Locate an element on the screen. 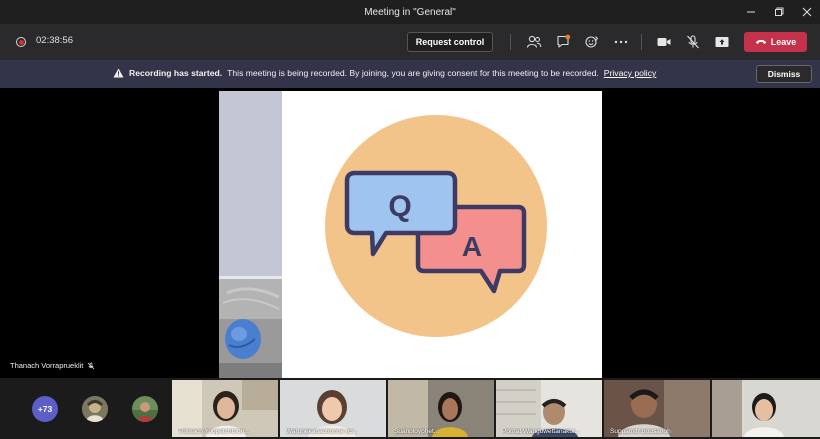 The height and width of the screenshot is (439, 820). hang-up-icon is located at coordinates (760, 42).